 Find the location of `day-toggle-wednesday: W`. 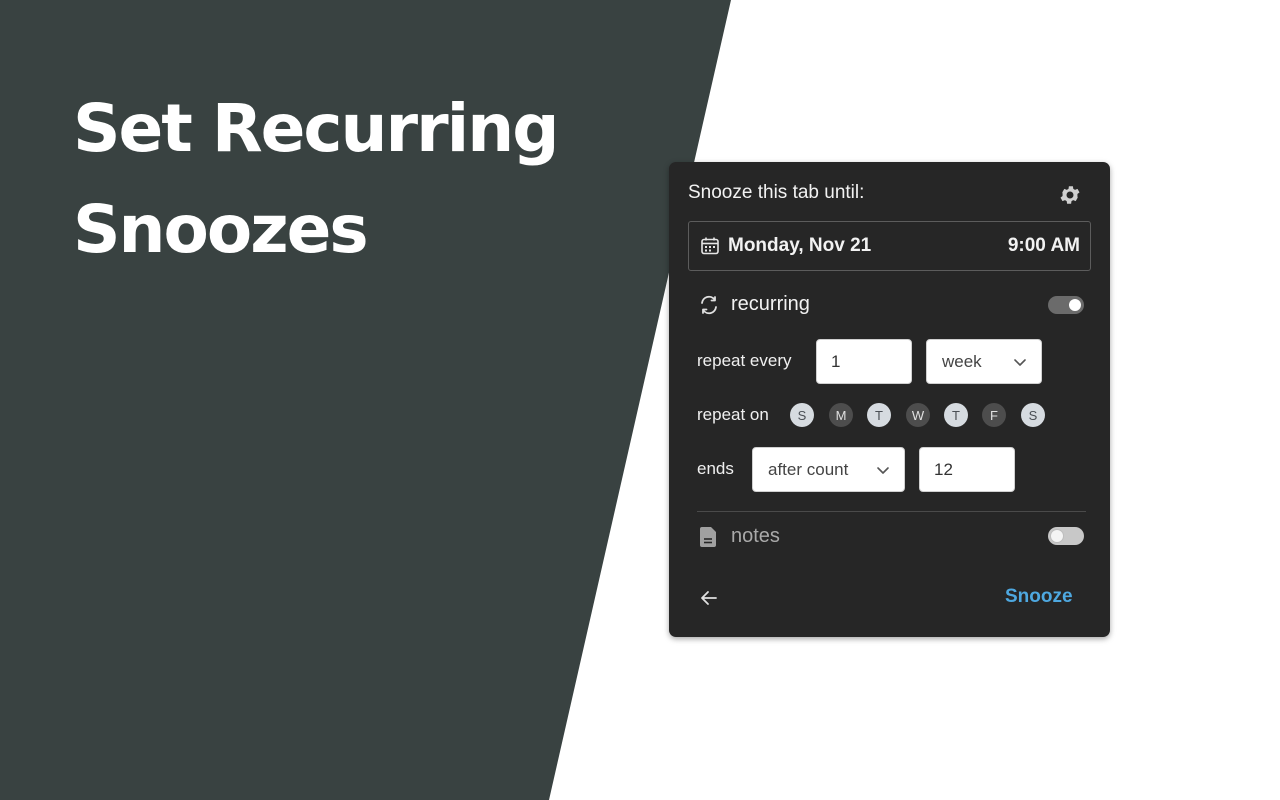

day-toggle-wednesday: W is located at coordinates (918, 415).